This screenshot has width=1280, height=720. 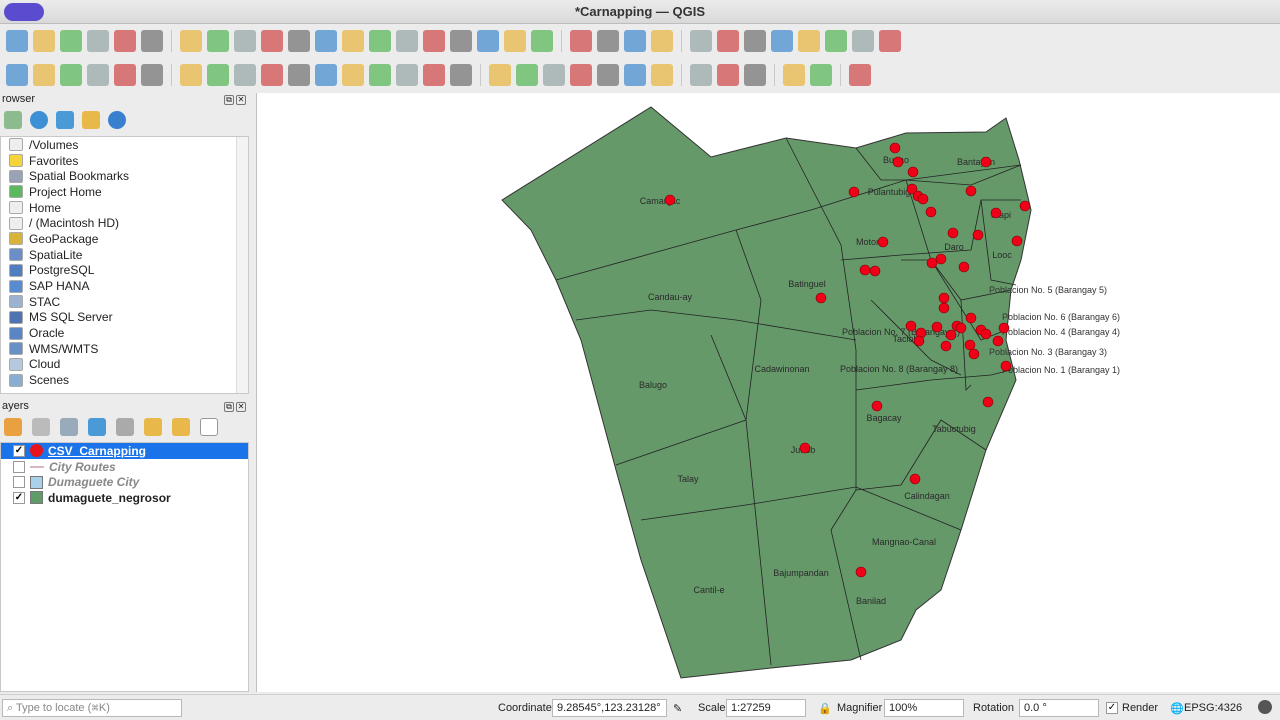 What do you see at coordinates (755, 41) in the screenshot?
I see `processing-icon` at bounding box center [755, 41].